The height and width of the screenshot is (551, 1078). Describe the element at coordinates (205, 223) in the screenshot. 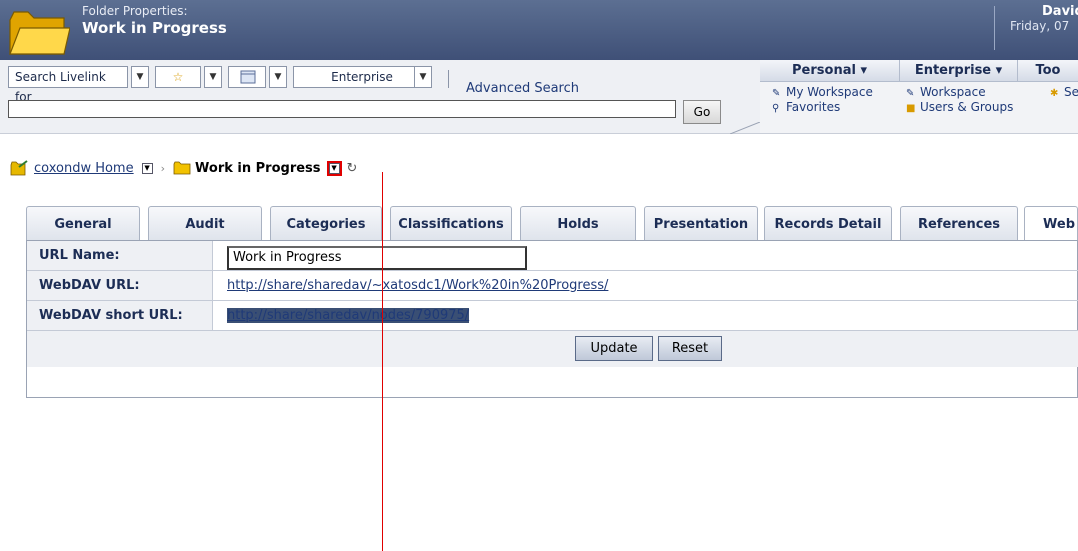

I see `tab-audit: Audit` at that location.